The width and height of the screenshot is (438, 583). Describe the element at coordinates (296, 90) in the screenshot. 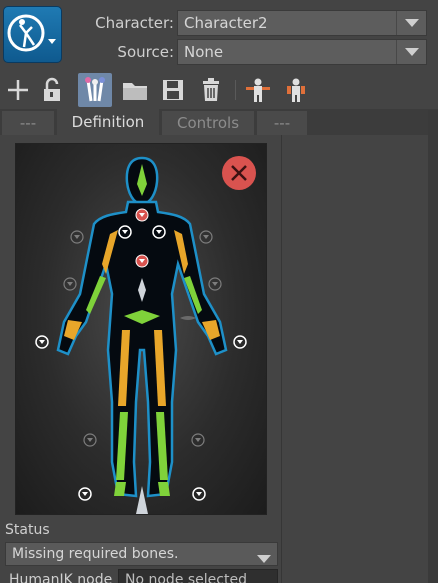

I see `character-pose-icon` at that location.